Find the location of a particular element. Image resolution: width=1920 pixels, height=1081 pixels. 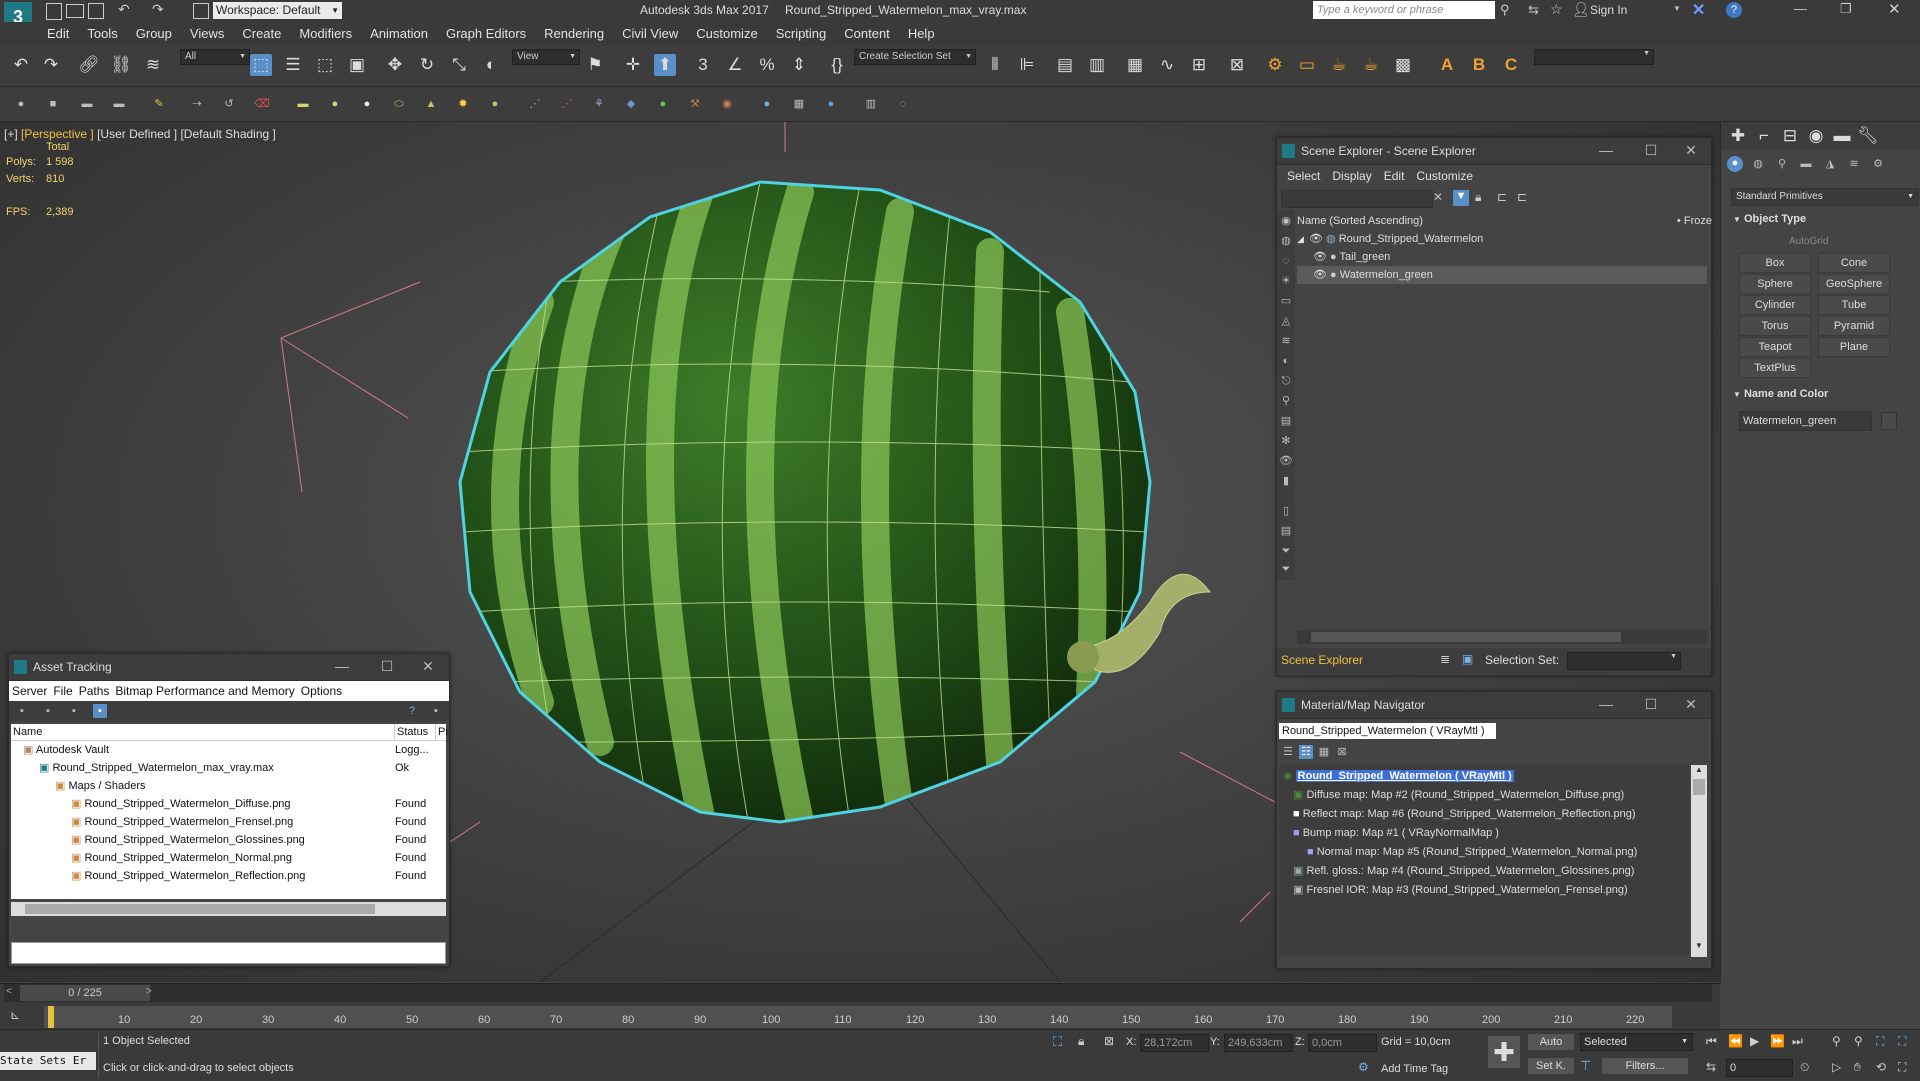

render-iterative-icon: ☕︎ is located at coordinates (1371, 65).